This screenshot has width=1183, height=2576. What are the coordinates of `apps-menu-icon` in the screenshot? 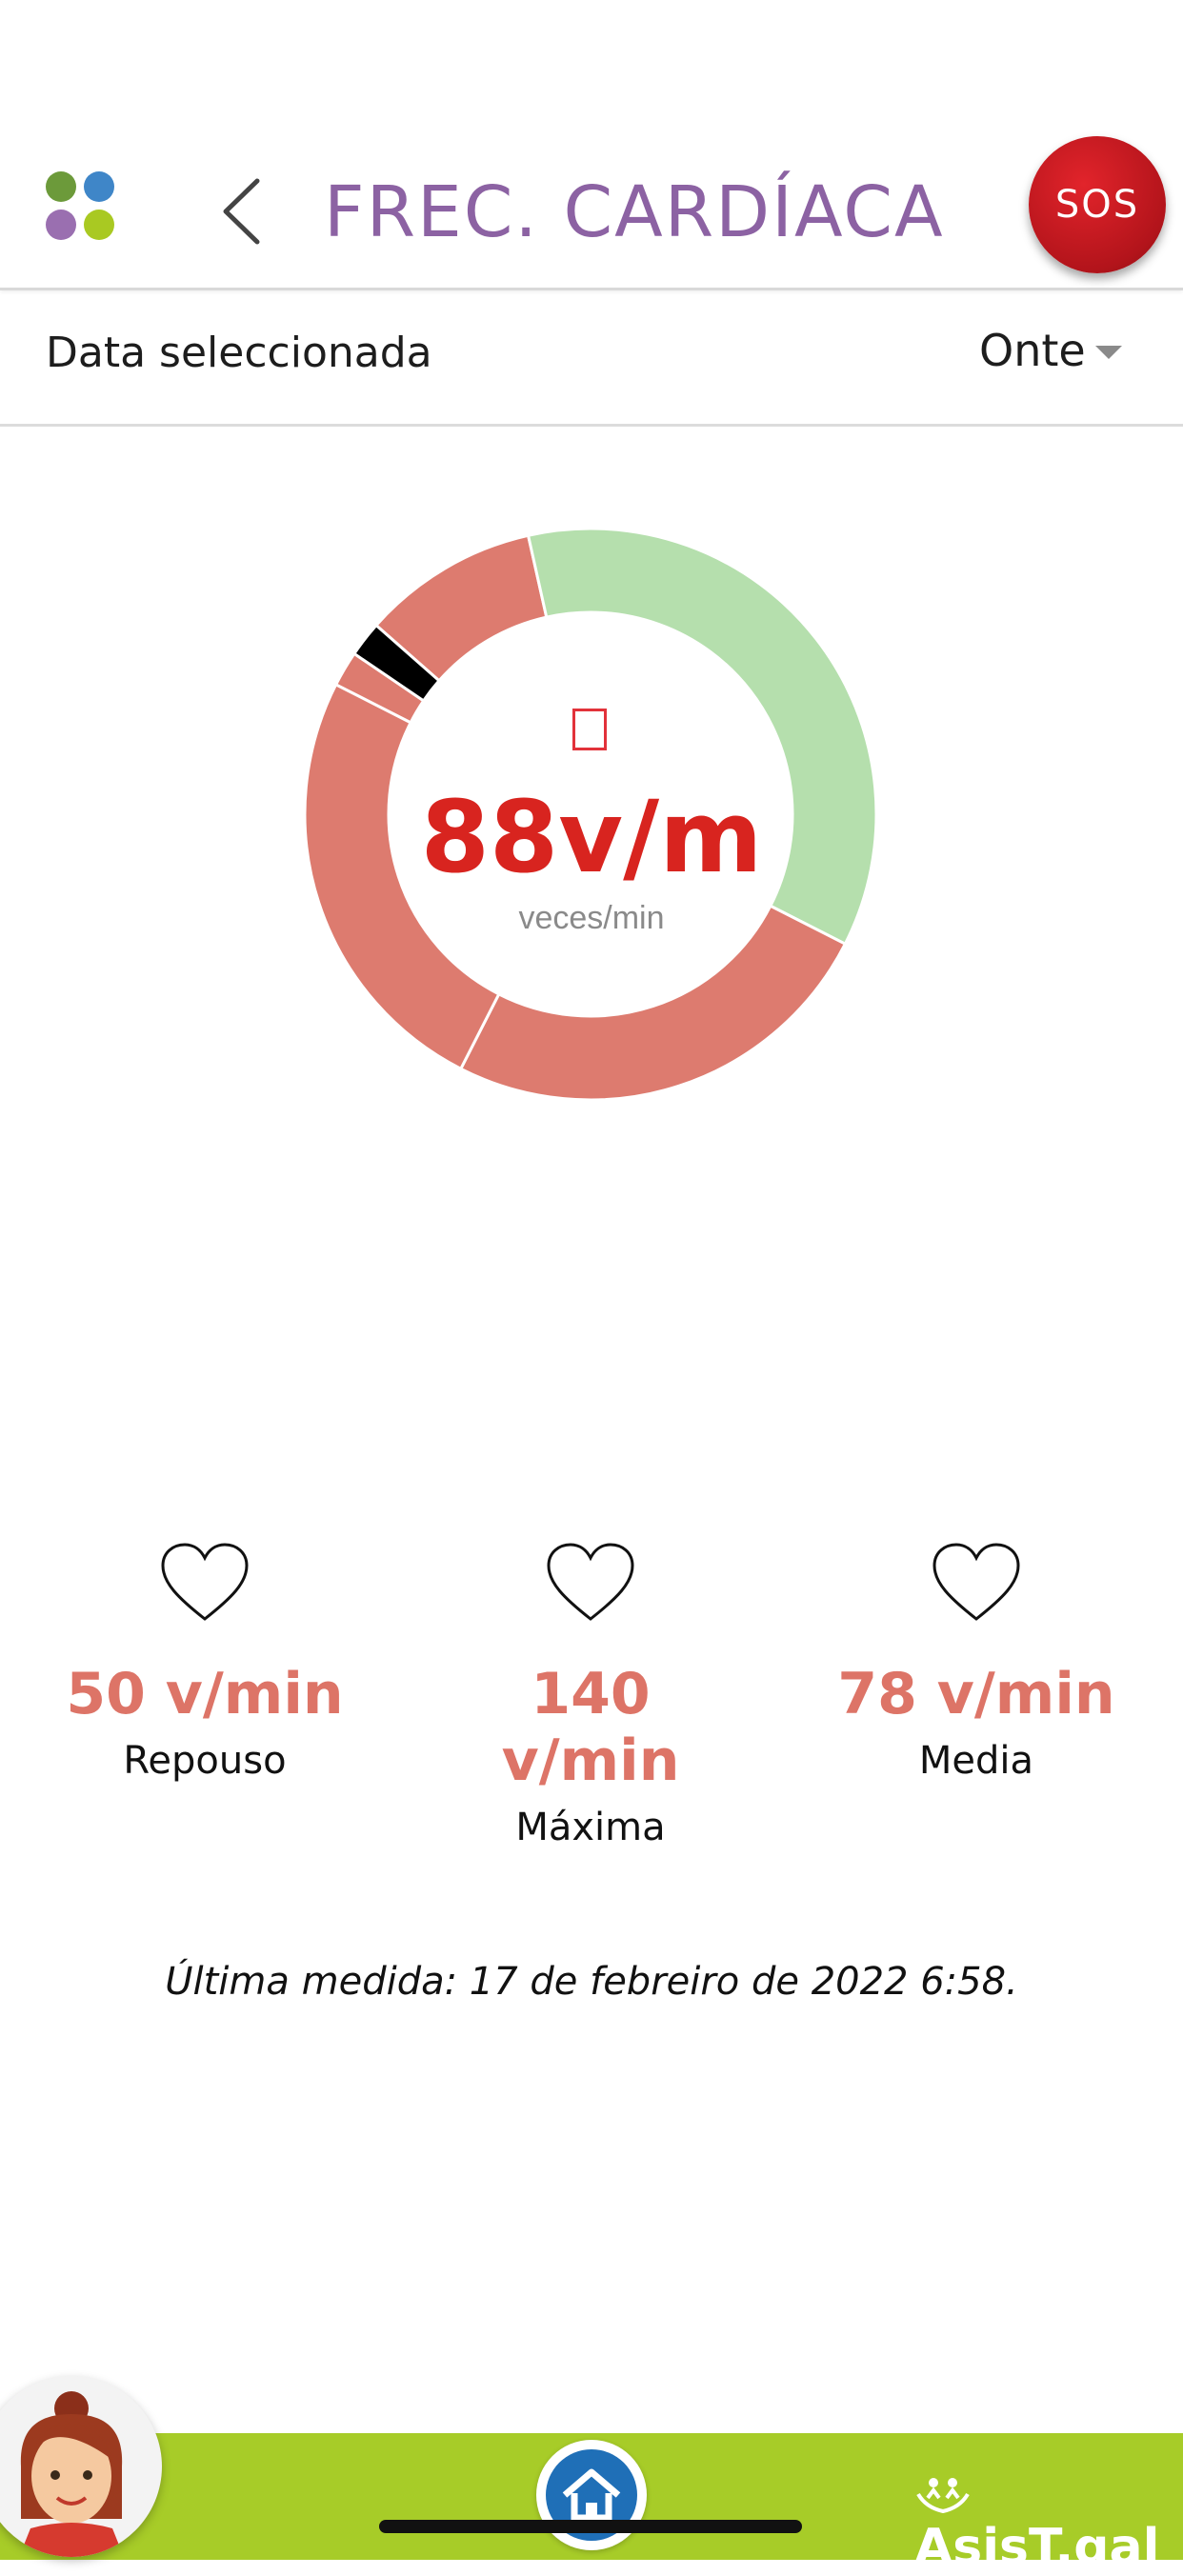 It's located at (81, 206).